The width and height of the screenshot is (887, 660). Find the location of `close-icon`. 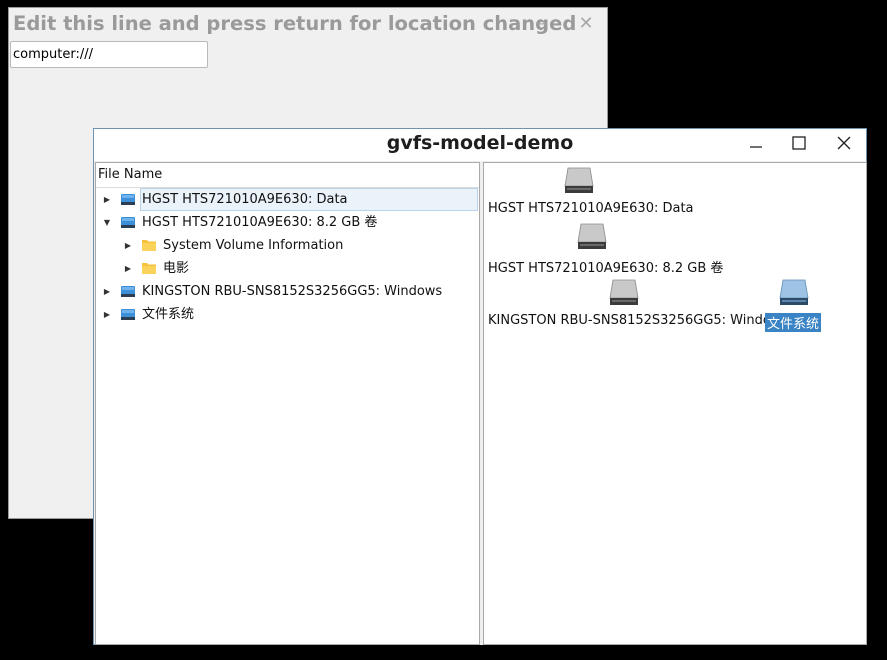

close-icon is located at coordinates (844, 143).